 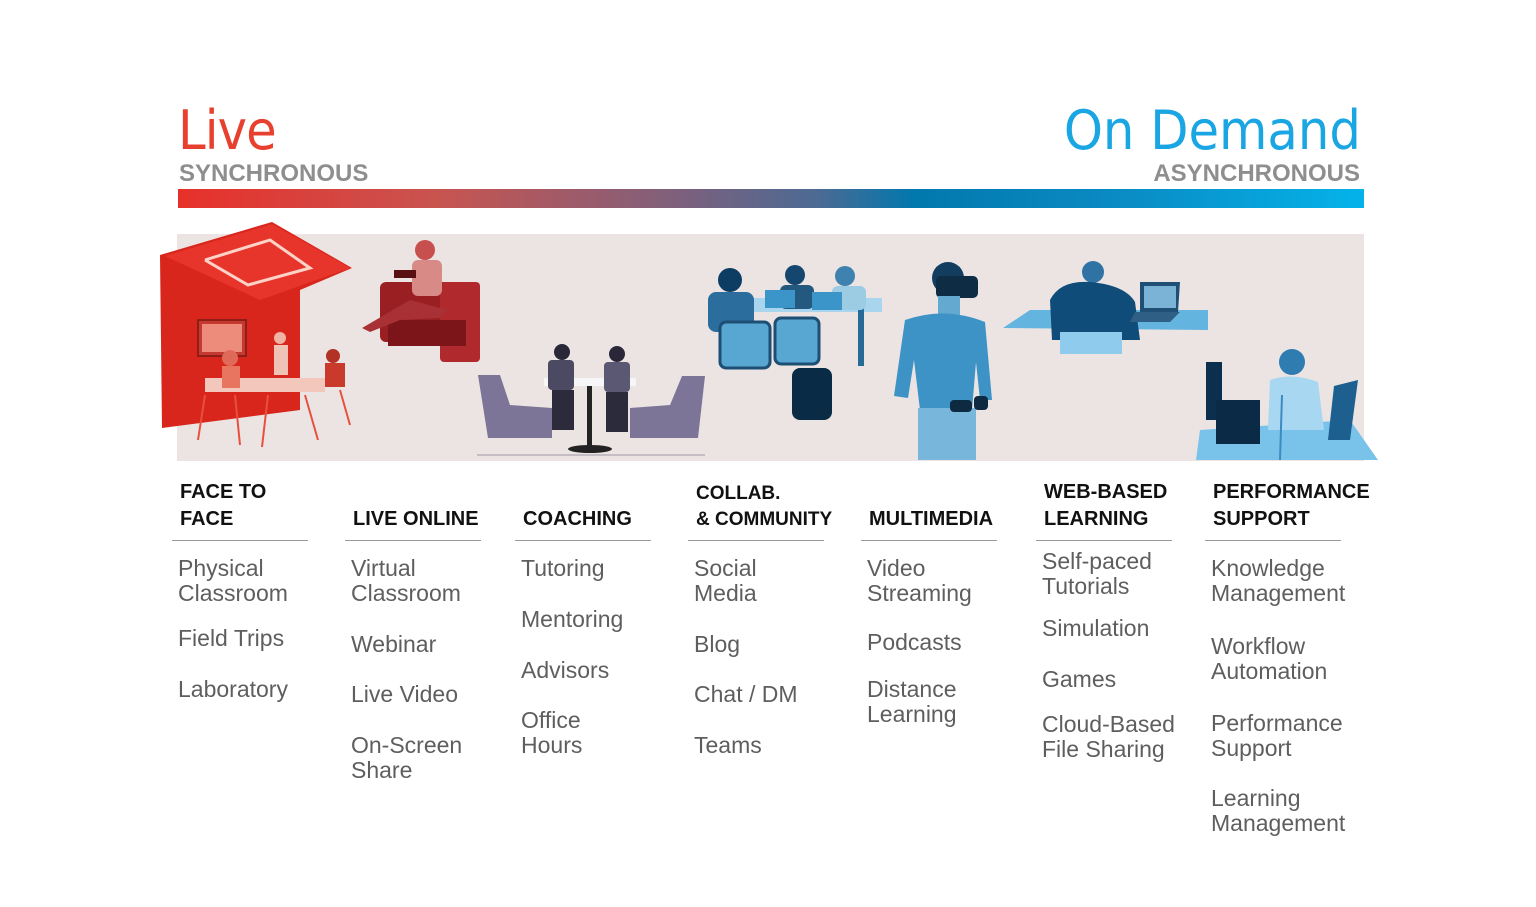 I want to click on list-item: Chat / DM, so click(x=746, y=694).